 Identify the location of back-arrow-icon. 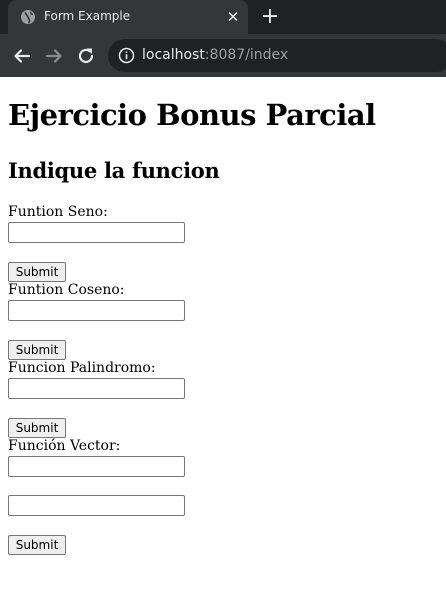
(22, 56).